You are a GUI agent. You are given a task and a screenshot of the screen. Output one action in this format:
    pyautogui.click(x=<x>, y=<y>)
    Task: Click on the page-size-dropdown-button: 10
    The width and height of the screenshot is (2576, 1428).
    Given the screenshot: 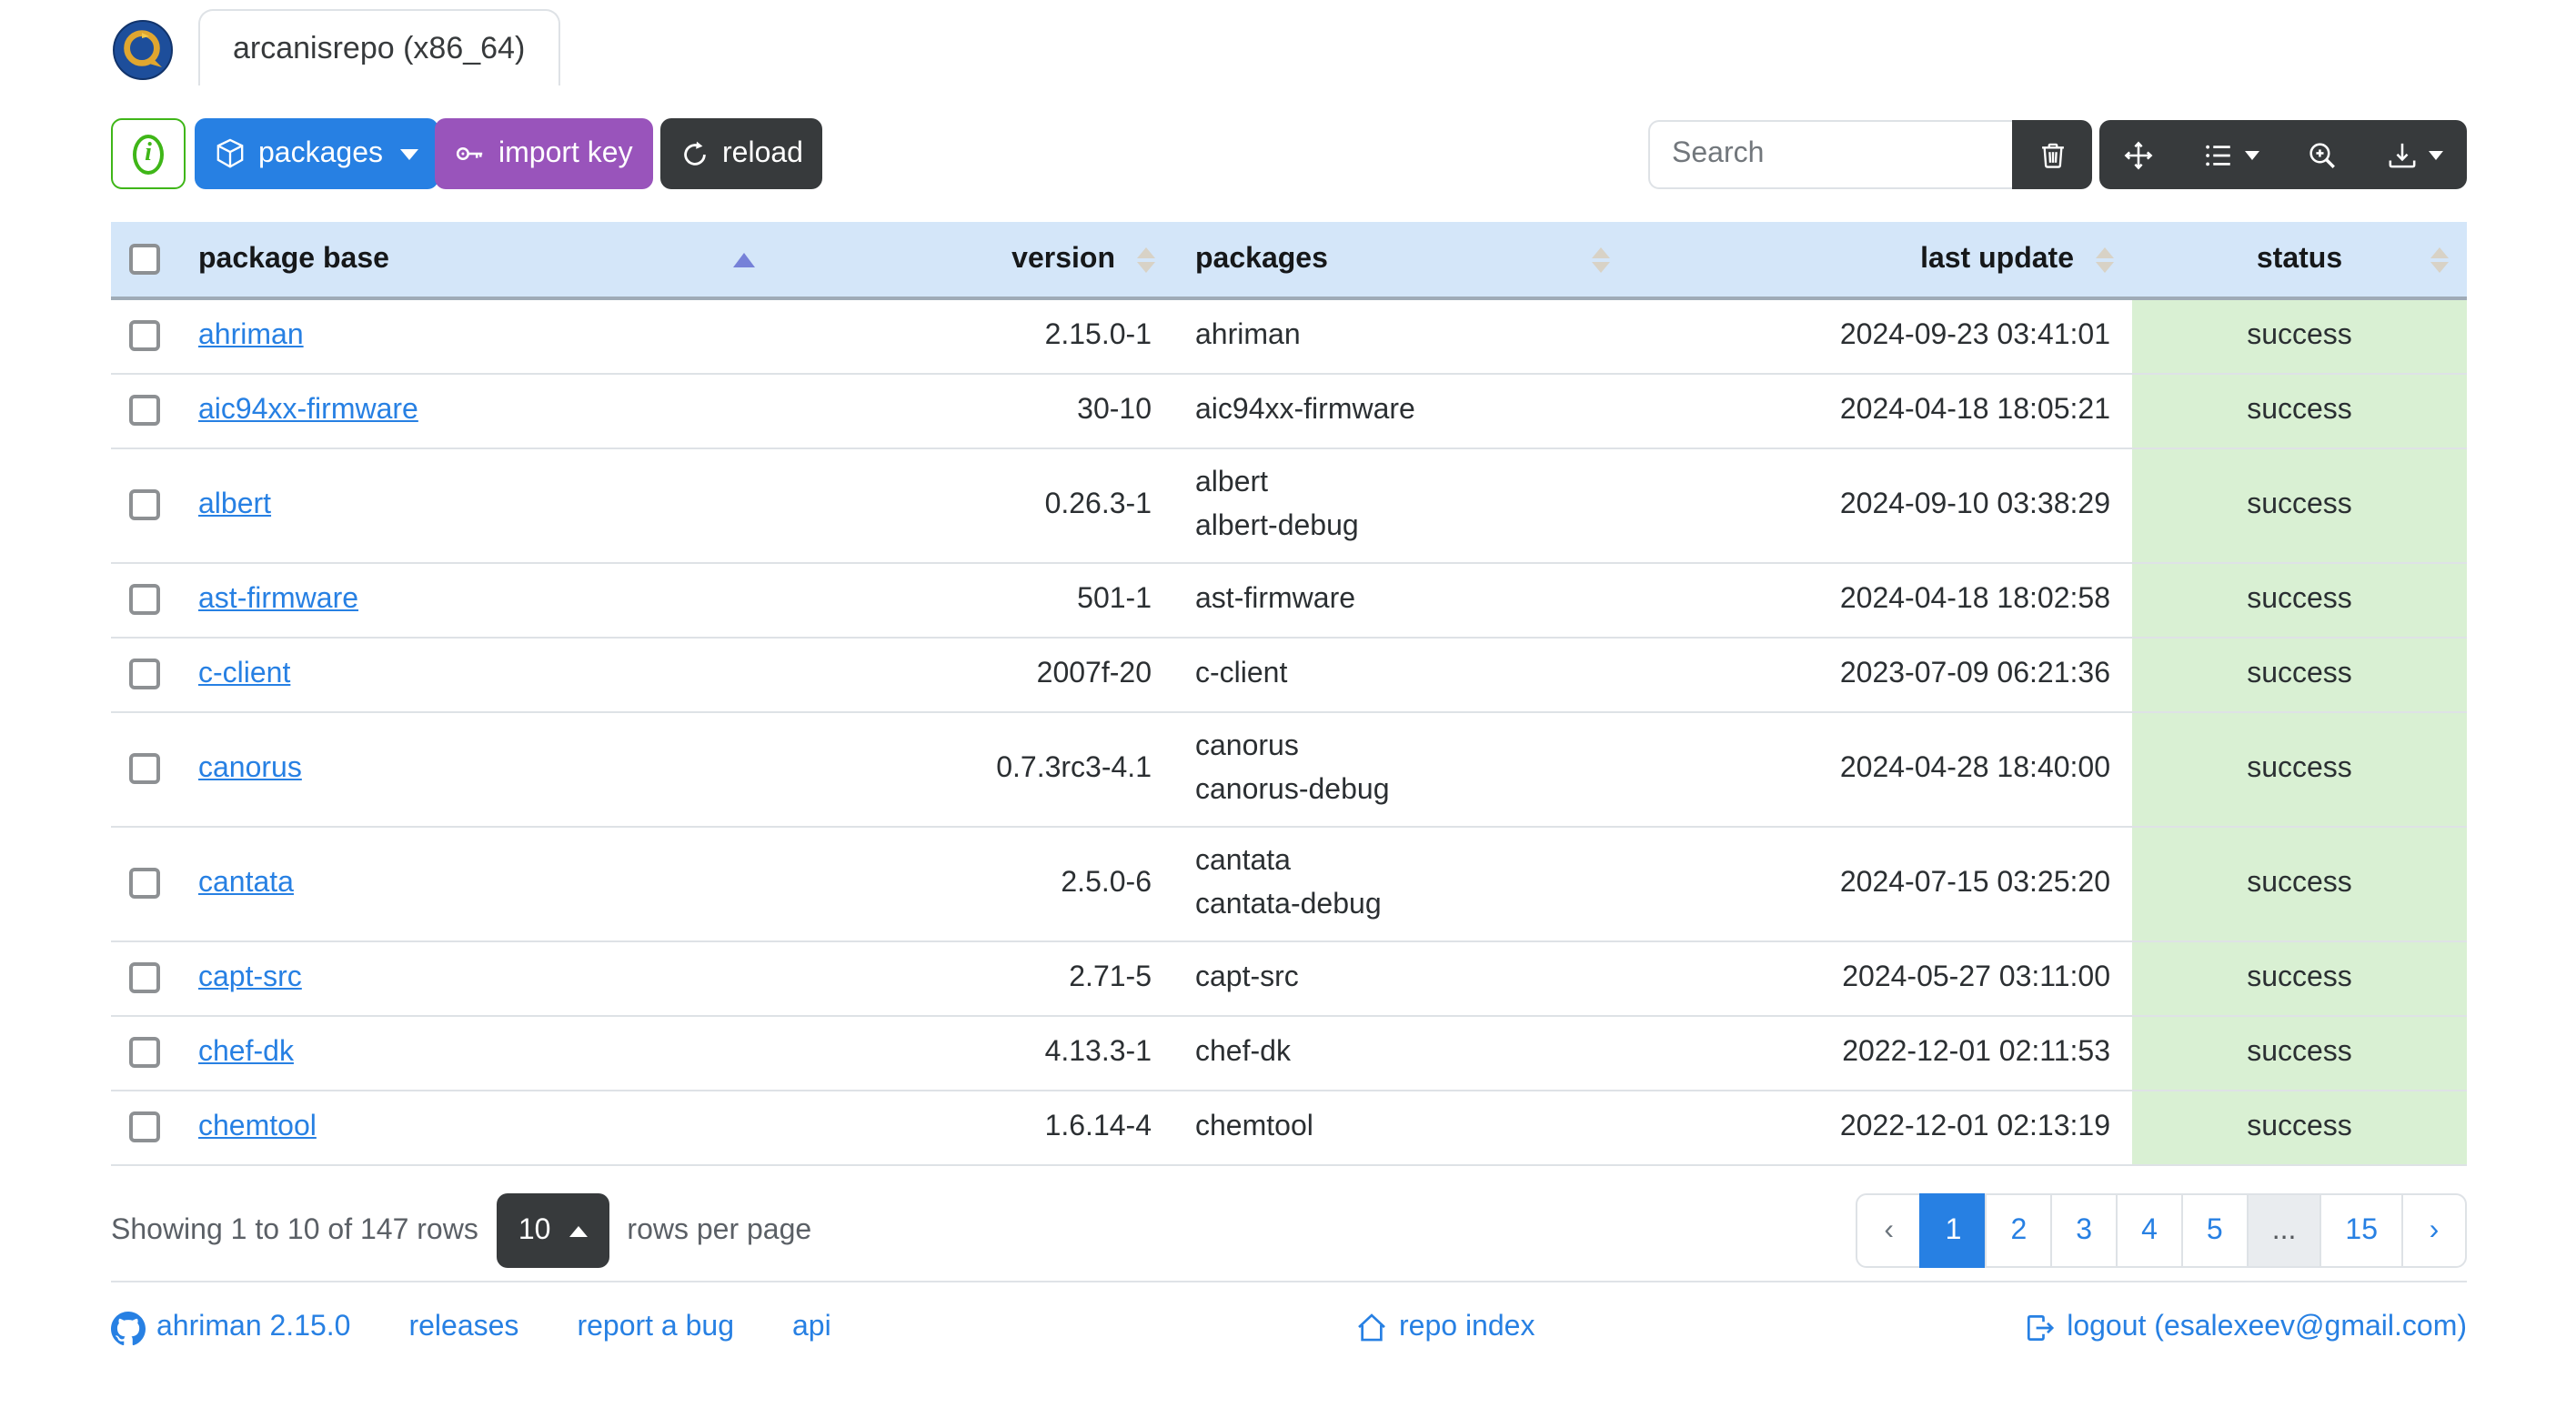 What is the action you would take?
    pyautogui.click(x=552, y=1230)
    